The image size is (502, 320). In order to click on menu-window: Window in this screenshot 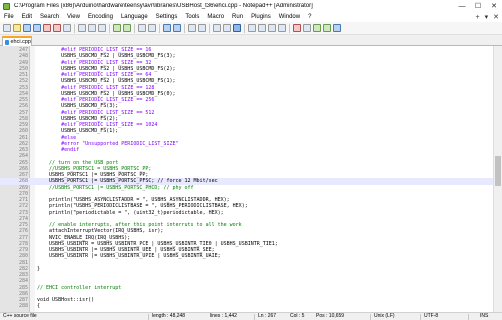, I will do `click(289, 17)`.